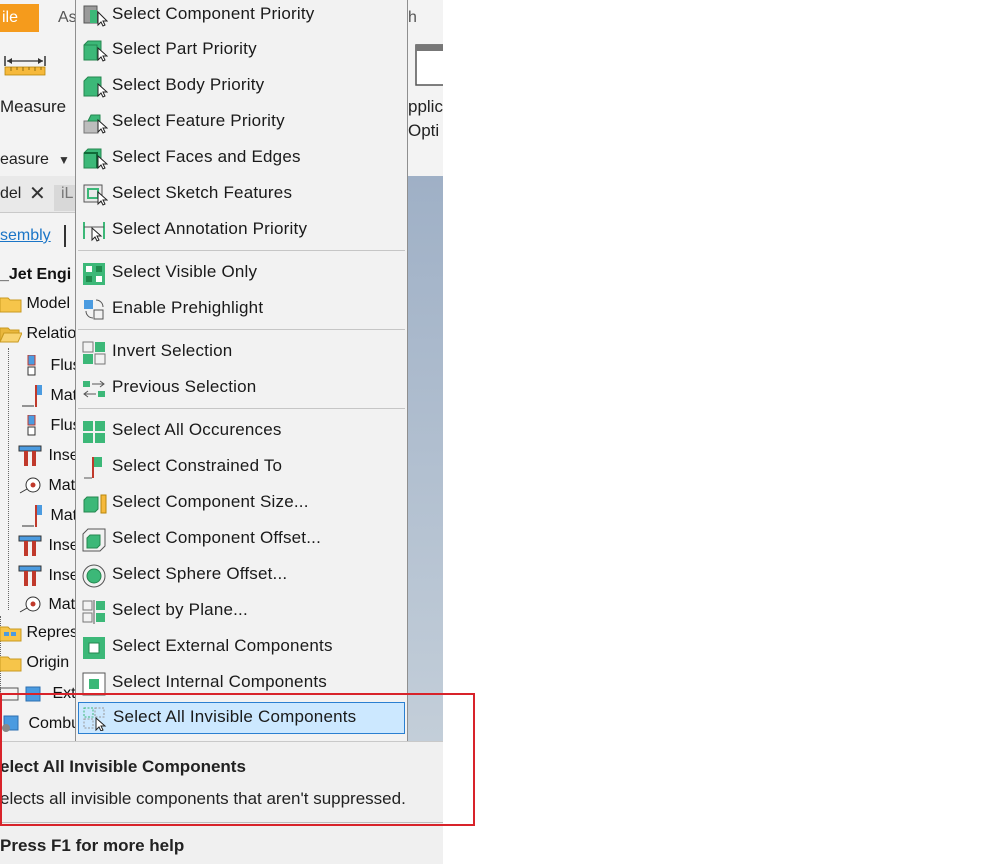 The image size is (998, 864). Describe the element at coordinates (210, 228) in the screenshot. I see `menu-item-label: Select Annotation Priority` at that location.